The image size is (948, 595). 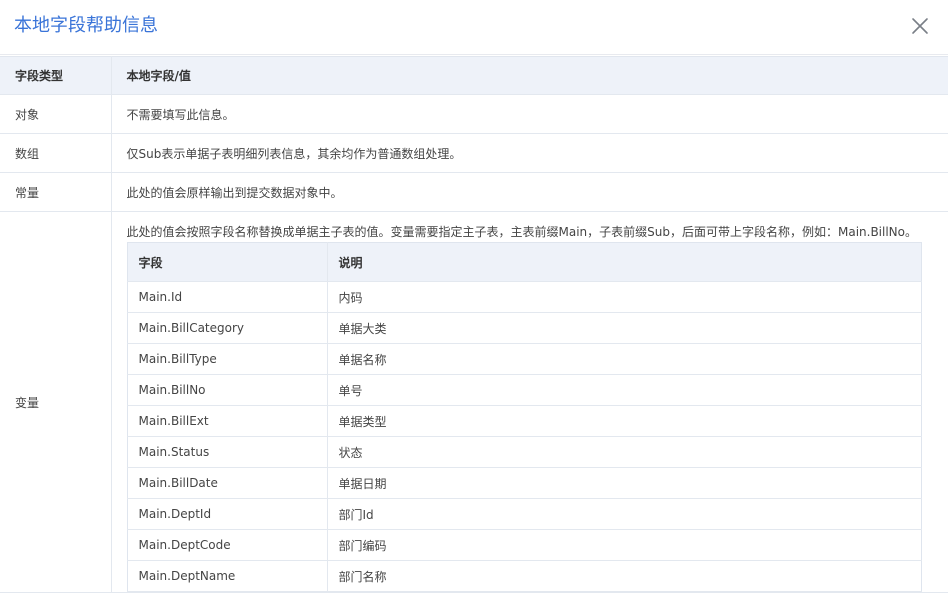 I want to click on sub-table-row: Main.BillExt 单据类型, so click(x=524, y=421).